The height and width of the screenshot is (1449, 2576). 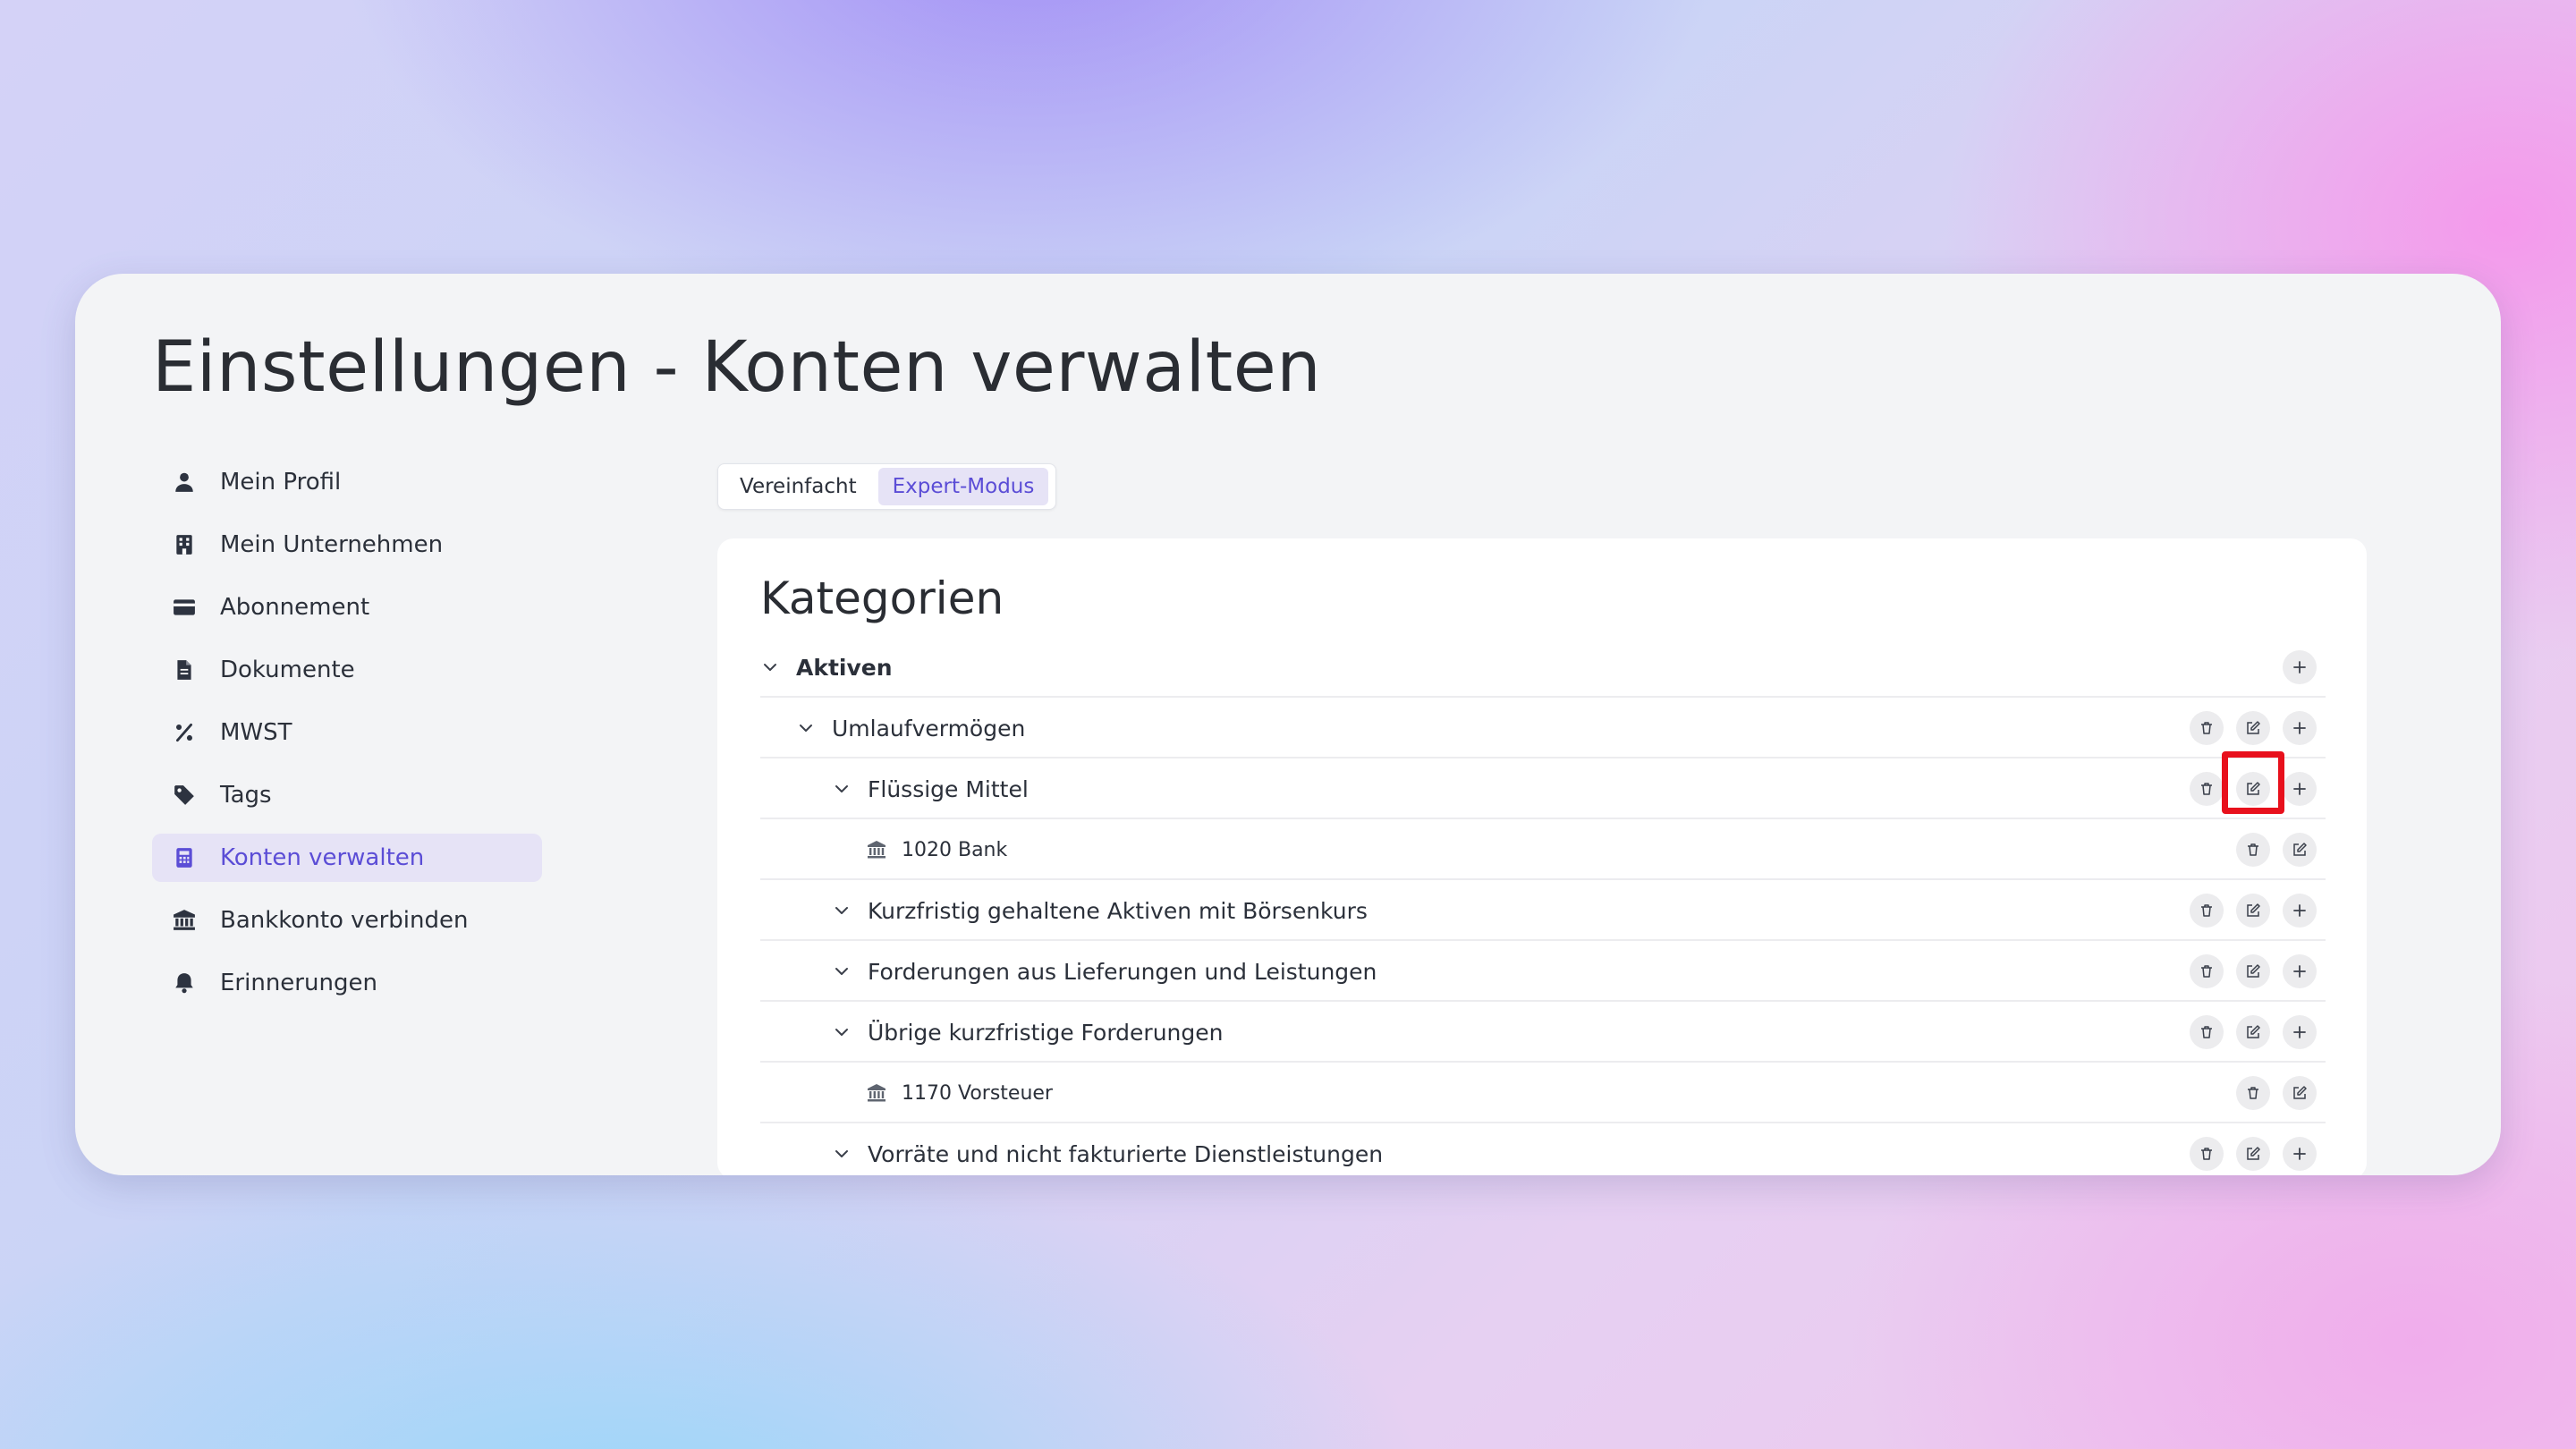 I want to click on sidebar-item-mein-unternehmen: Mein Unternehmen, so click(x=347, y=545).